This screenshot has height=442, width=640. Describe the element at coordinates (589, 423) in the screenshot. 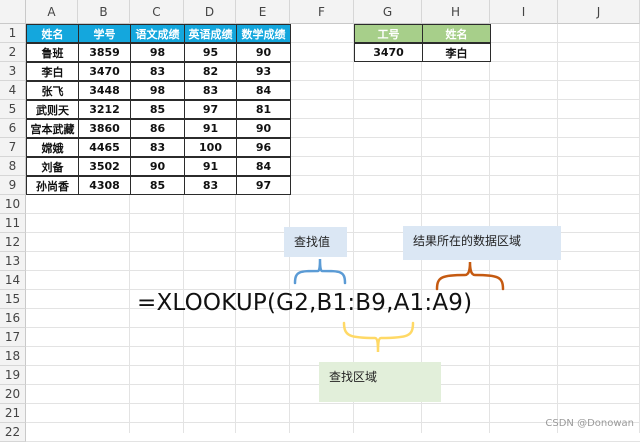

I see `watermark: CSDN @Donowan` at that location.